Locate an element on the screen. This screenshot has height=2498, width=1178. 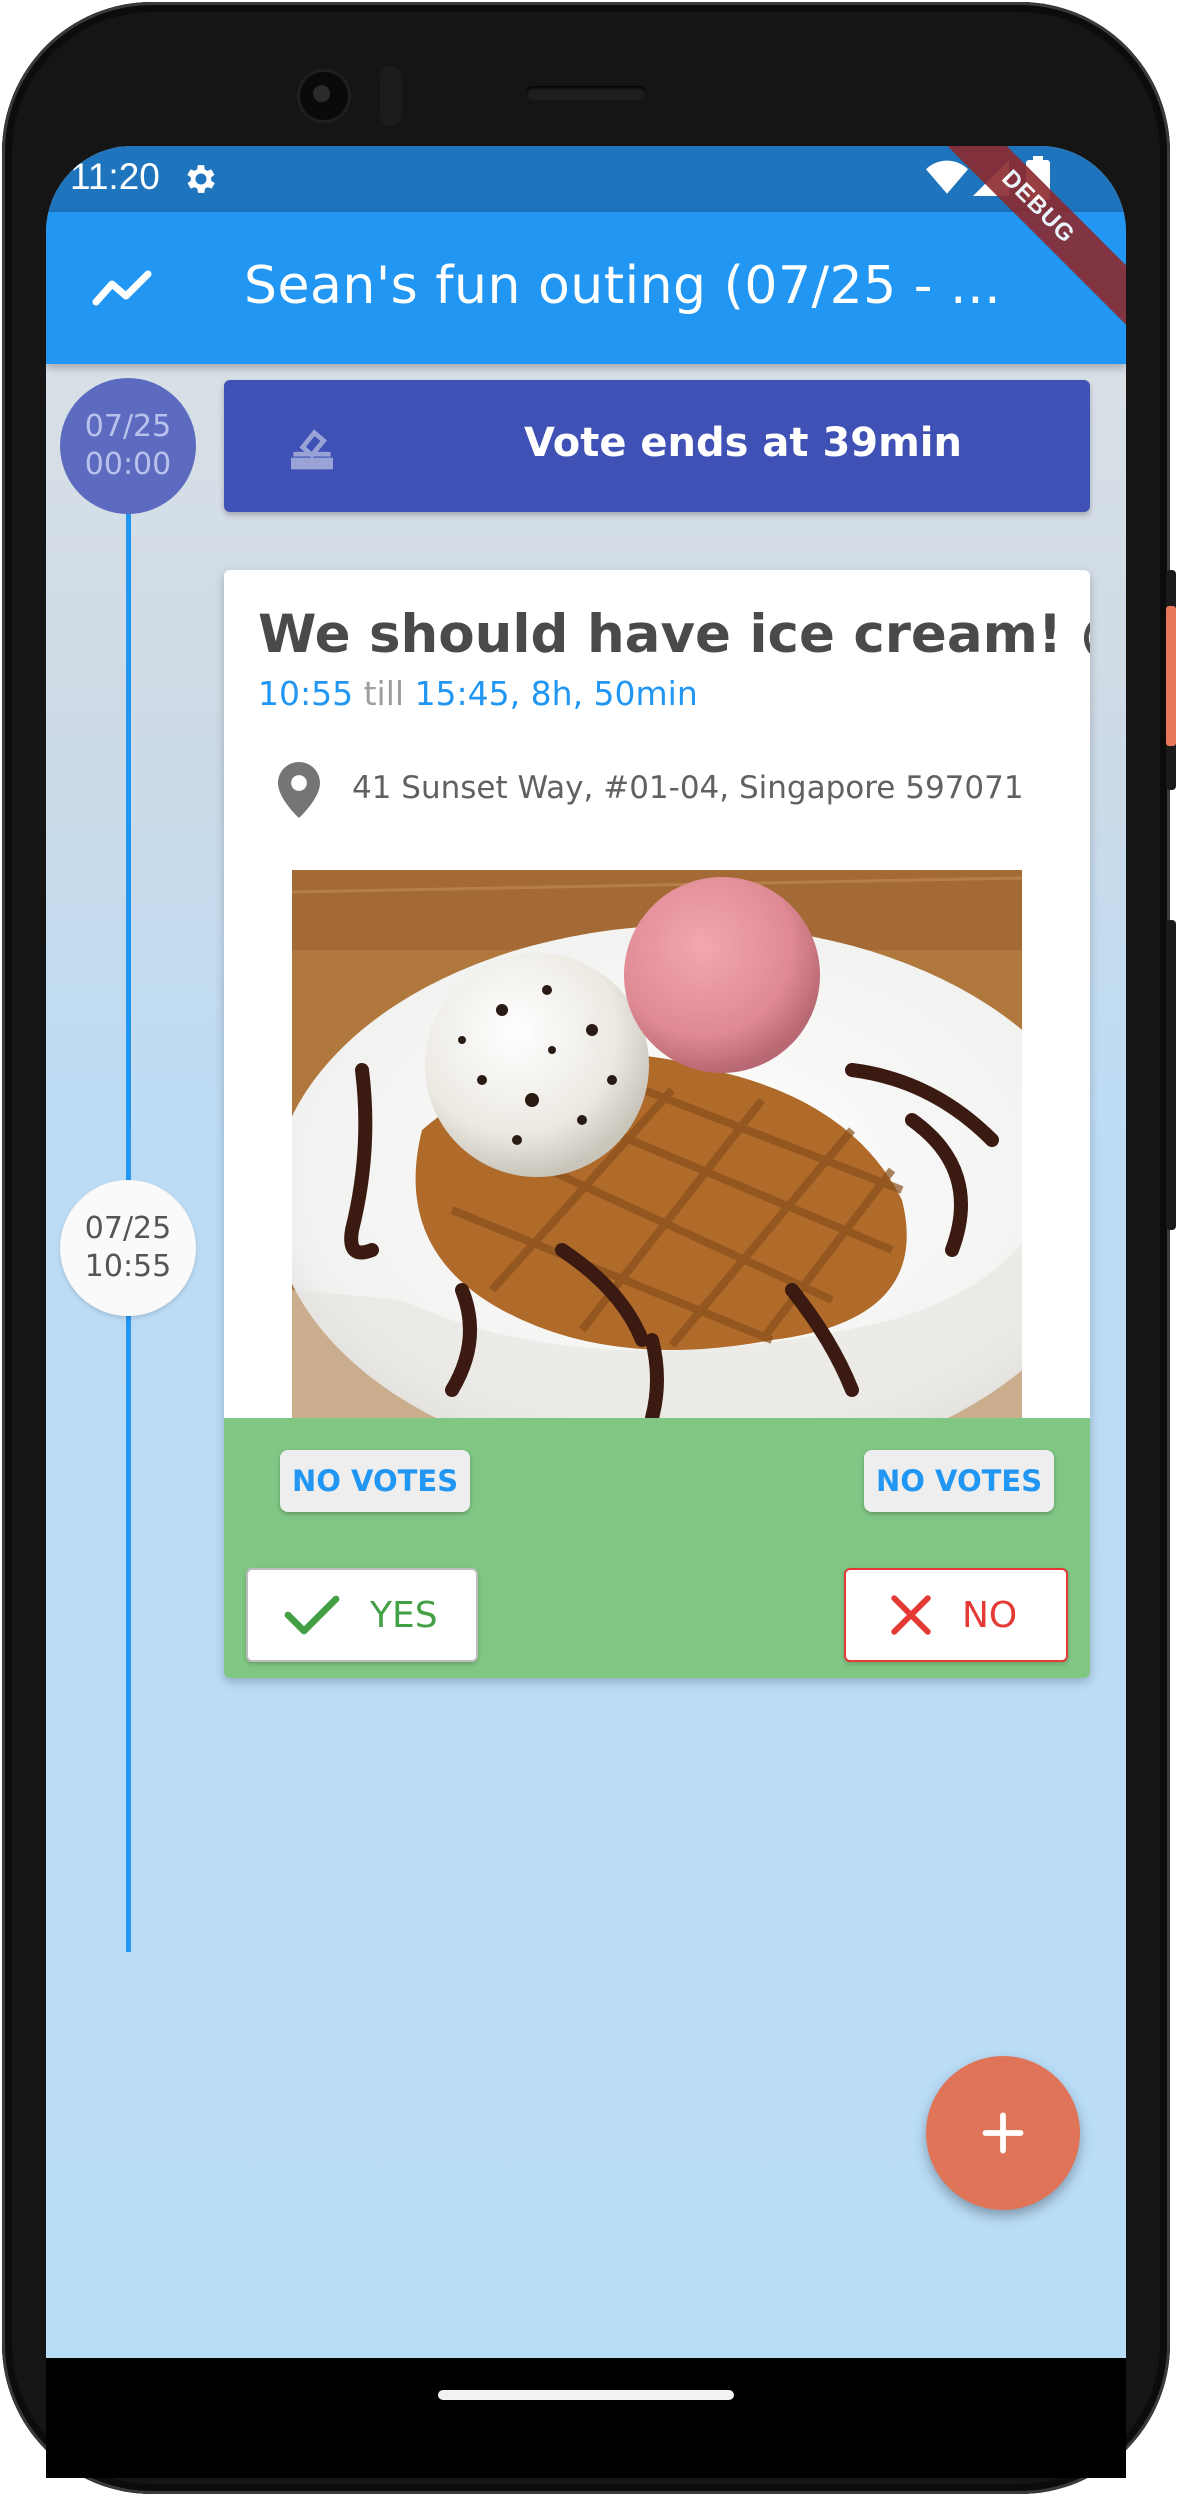
timeline-time: 00:00 is located at coordinates (128, 464).